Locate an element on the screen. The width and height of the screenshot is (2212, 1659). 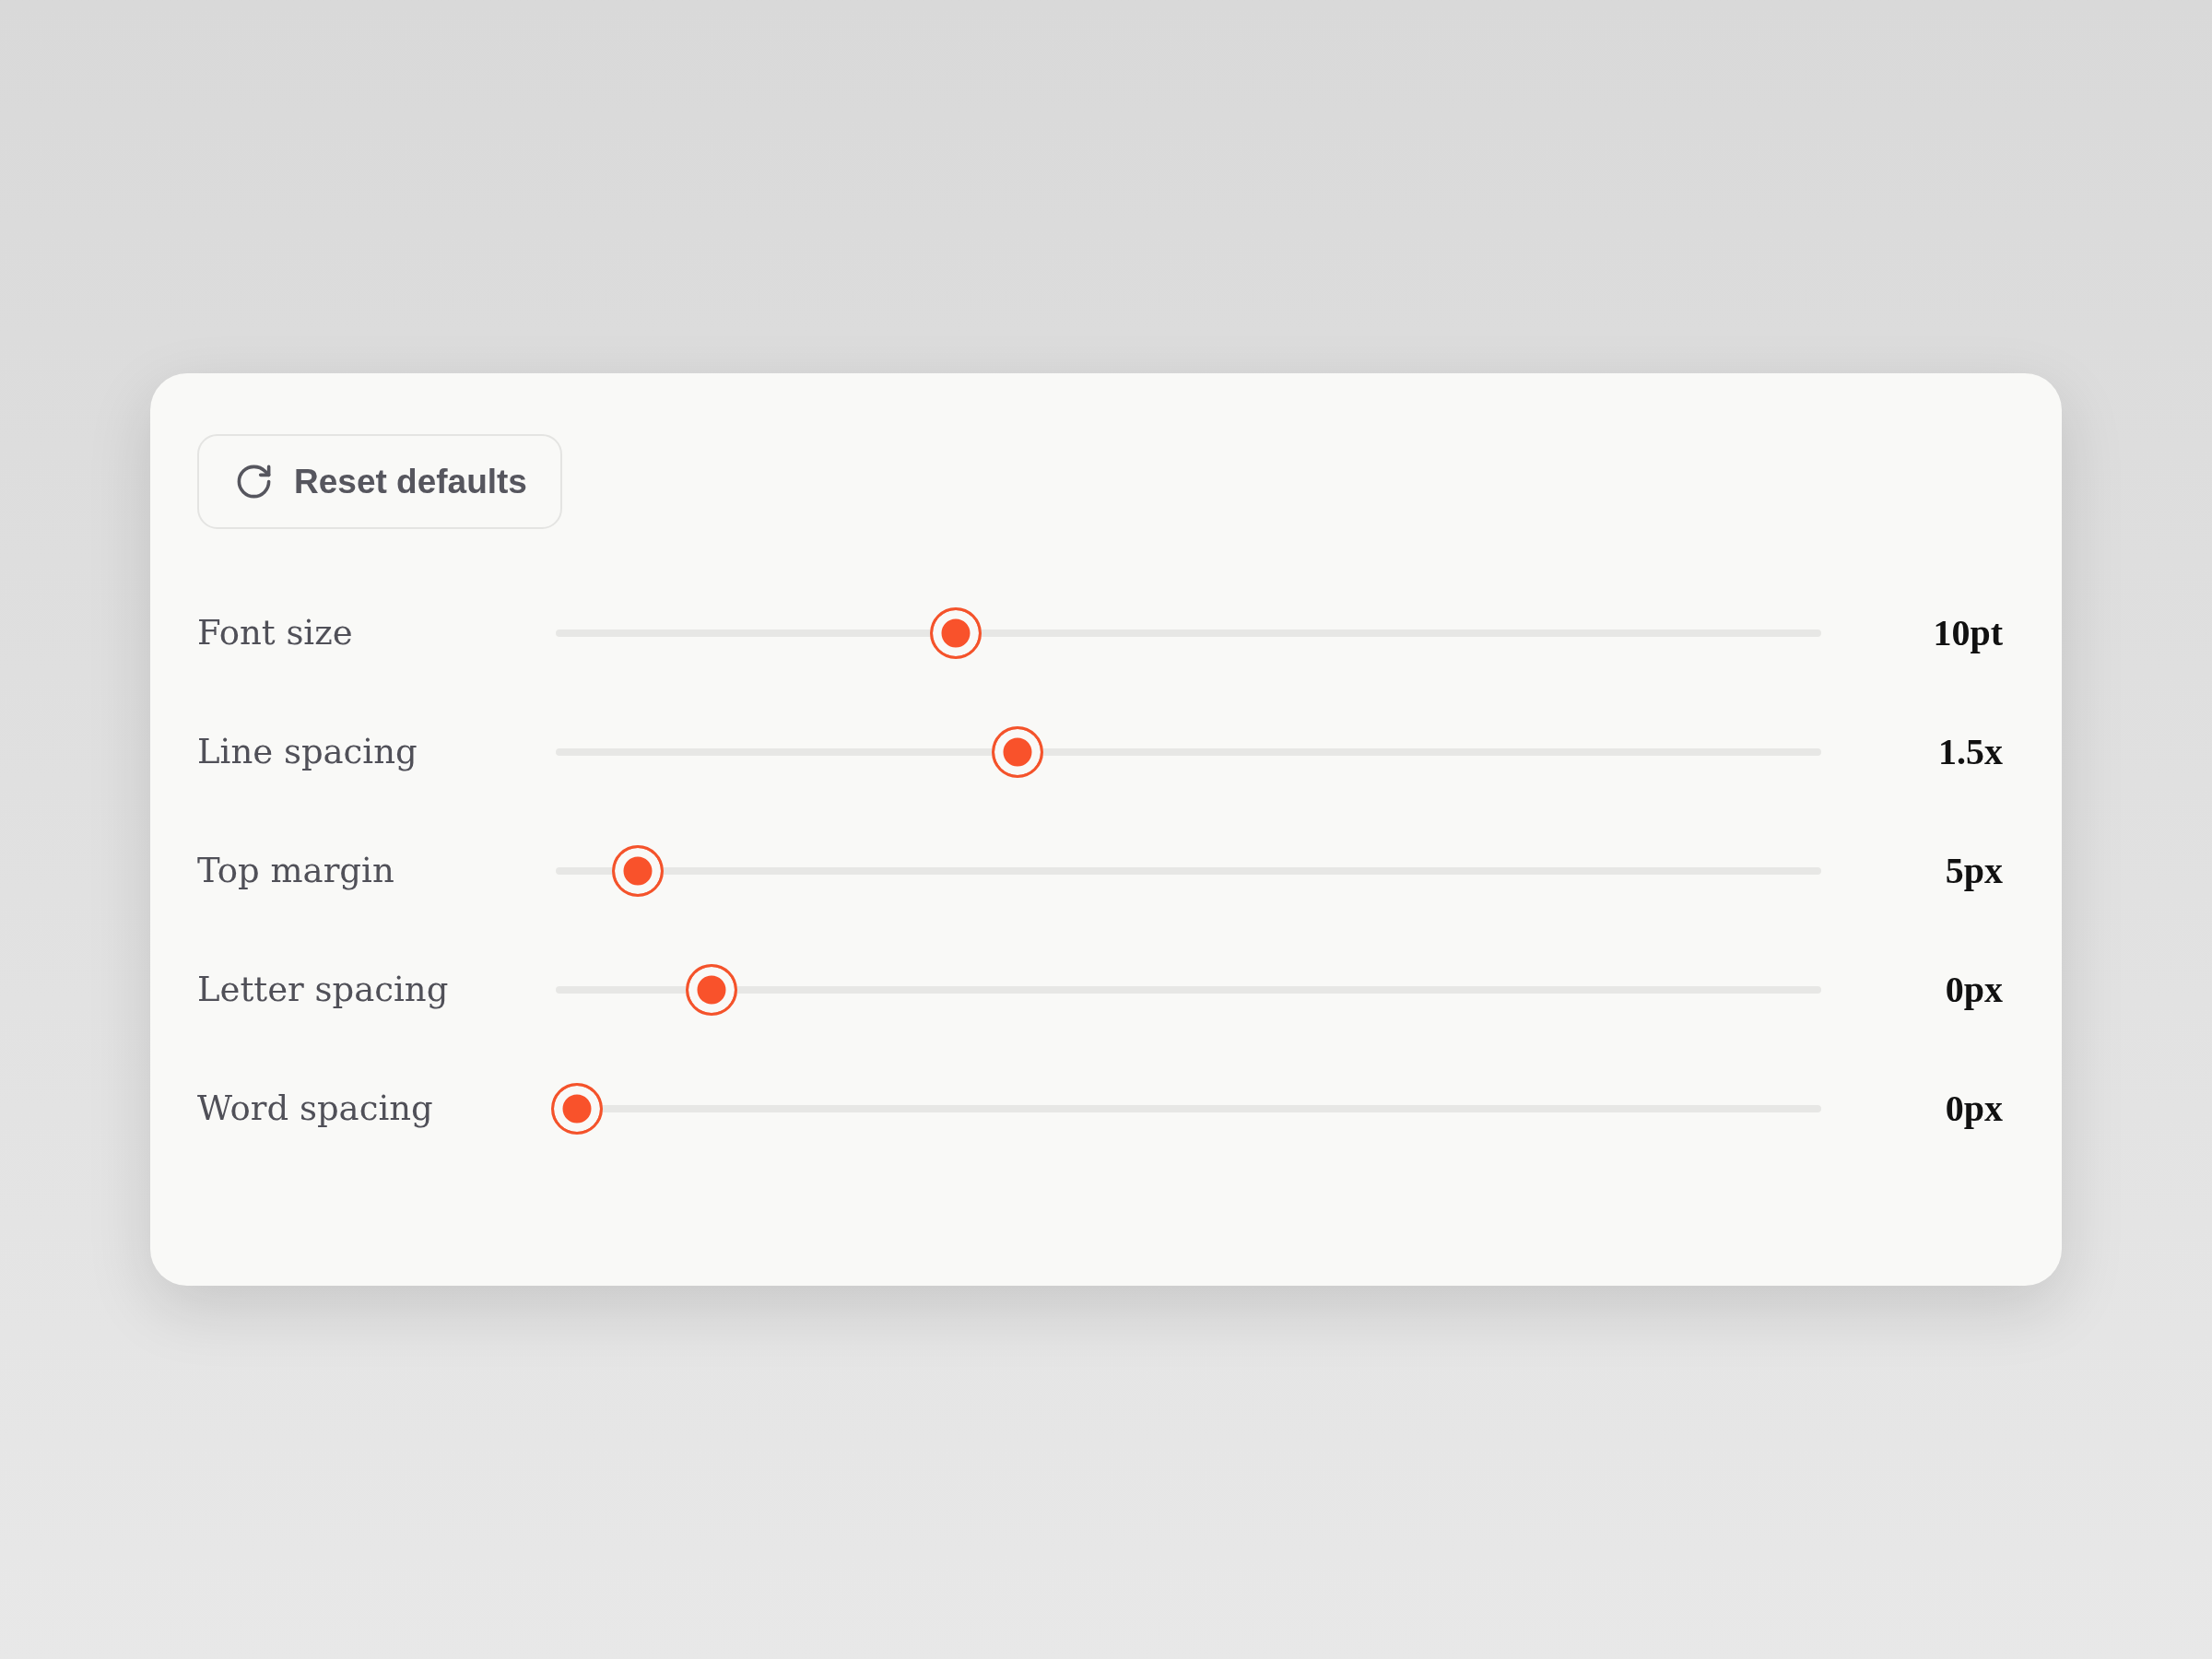
setting-value: 10pt is located at coordinates (1968, 633).